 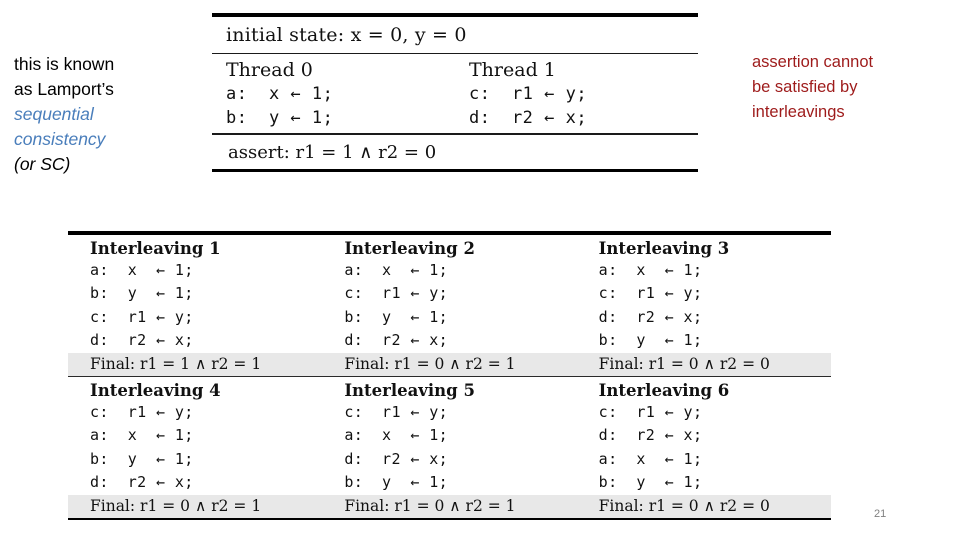 What do you see at coordinates (664, 390) in the screenshot?
I see `interleaving-6-title: Interleaving 6` at bounding box center [664, 390].